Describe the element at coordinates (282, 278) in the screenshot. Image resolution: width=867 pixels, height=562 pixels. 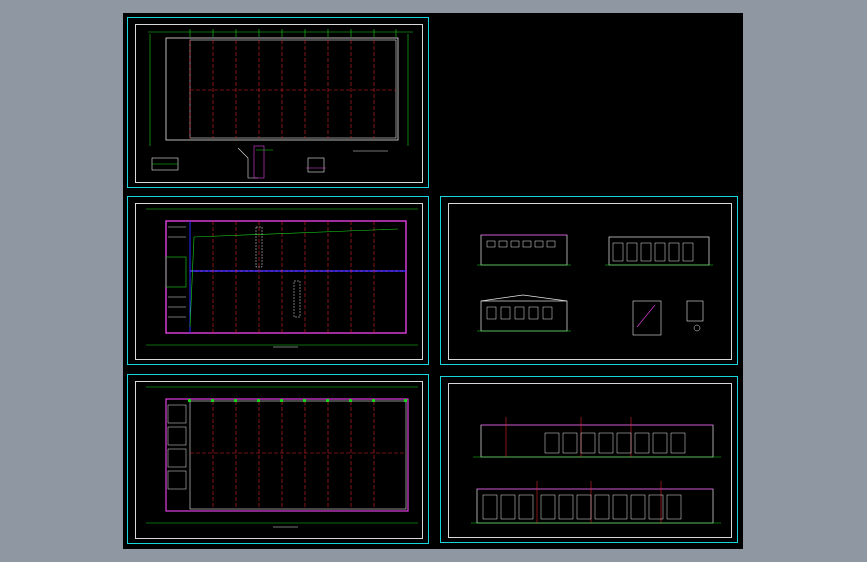
I see `floor-plan-2-drawing` at that location.